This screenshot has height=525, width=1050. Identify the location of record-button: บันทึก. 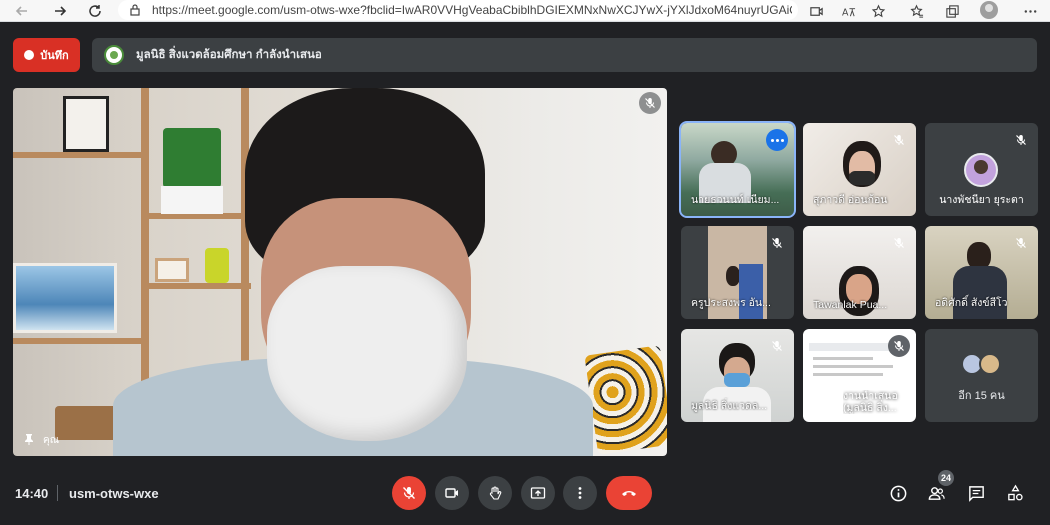
(46, 55).